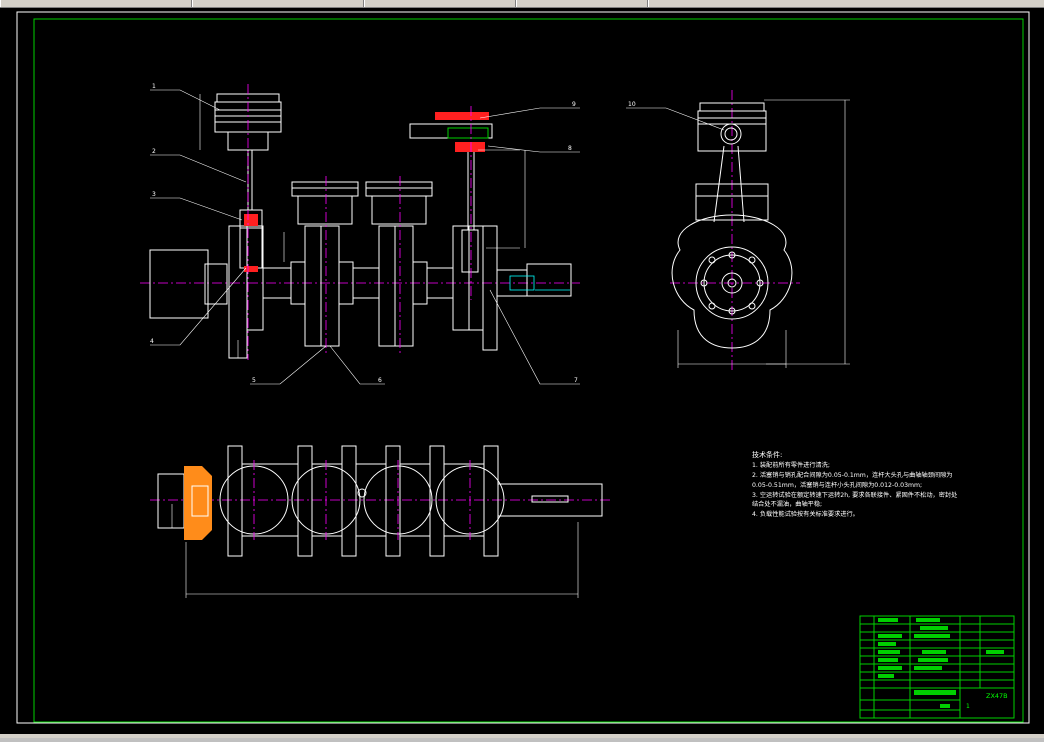 The image size is (1044, 742). Describe the element at coordinates (805, 514) in the screenshot. I see `tech-req-line-6: 4. 负载性能试验按有关标准要求进行。` at that location.